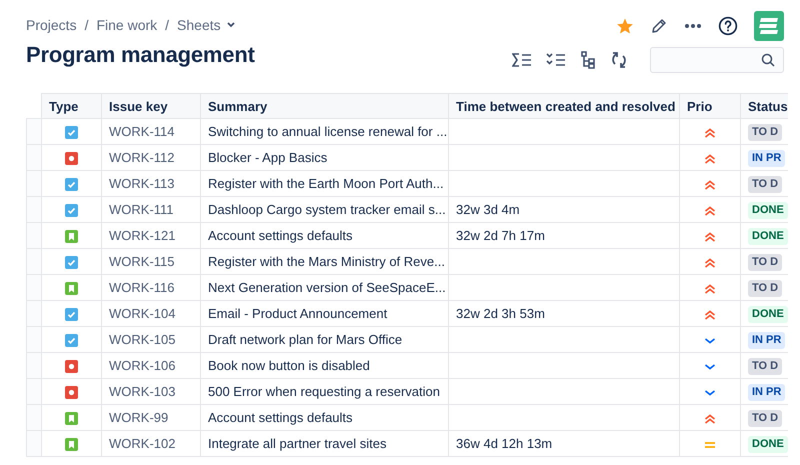 The image size is (800, 465). What do you see at coordinates (297, 443) in the screenshot?
I see `issue-summary: Integrate all partner travel sites` at bounding box center [297, 443].